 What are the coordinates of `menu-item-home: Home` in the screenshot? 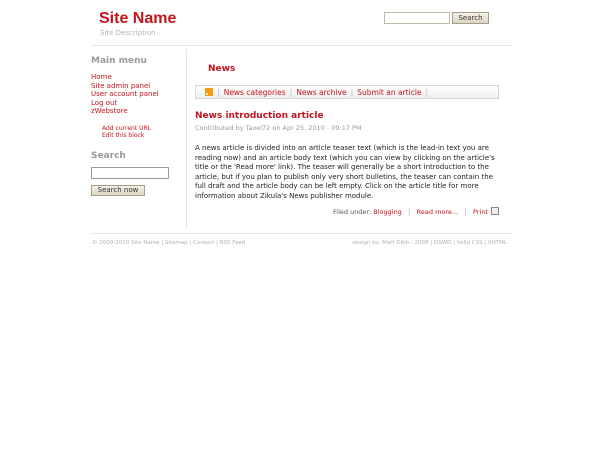 It's located at (137, 77).